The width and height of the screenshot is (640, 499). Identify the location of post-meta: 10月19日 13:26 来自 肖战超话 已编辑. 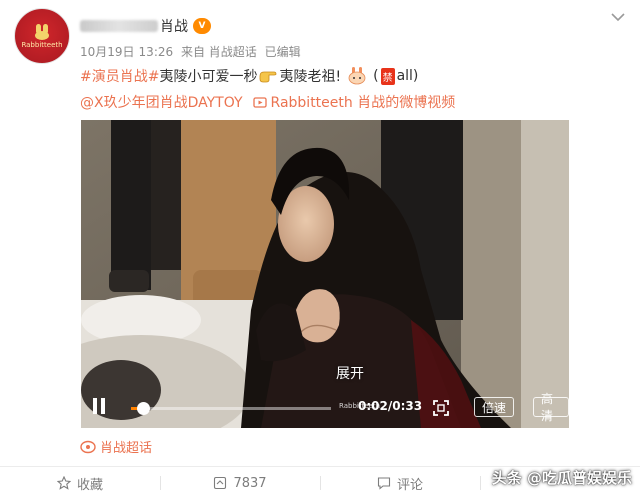
(192, 51).